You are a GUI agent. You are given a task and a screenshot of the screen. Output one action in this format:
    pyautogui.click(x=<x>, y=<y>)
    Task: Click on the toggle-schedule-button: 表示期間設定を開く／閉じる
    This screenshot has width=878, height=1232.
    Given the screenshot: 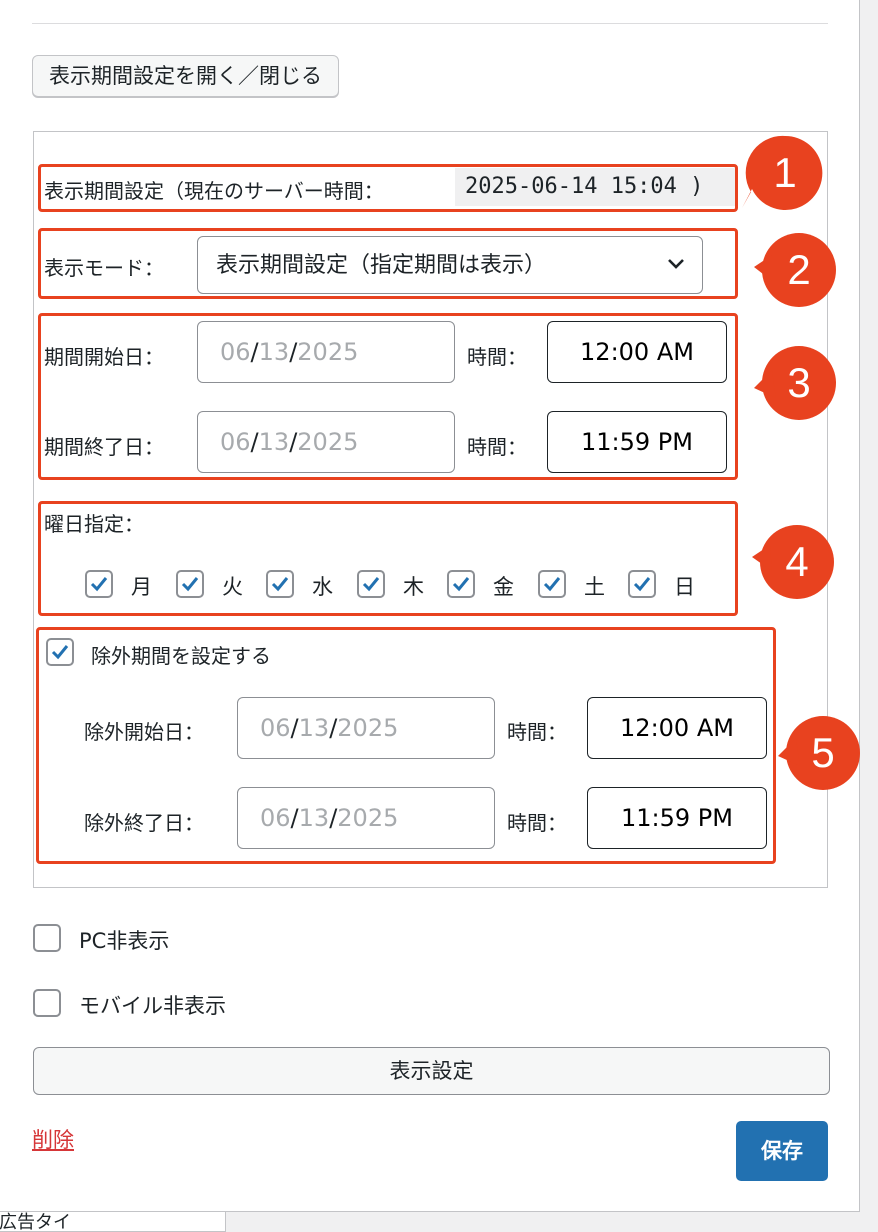 What is the action you would take?
    pyautogui.click(x=185, y=76)
    